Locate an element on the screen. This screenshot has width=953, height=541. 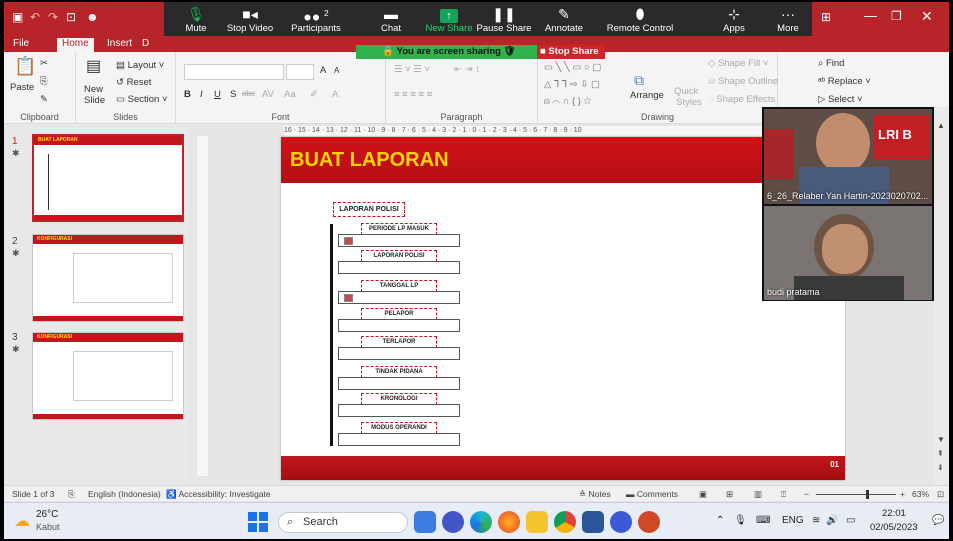
pause-share-button: ❚❚ Pause Share is located at coordinates (504, 20).